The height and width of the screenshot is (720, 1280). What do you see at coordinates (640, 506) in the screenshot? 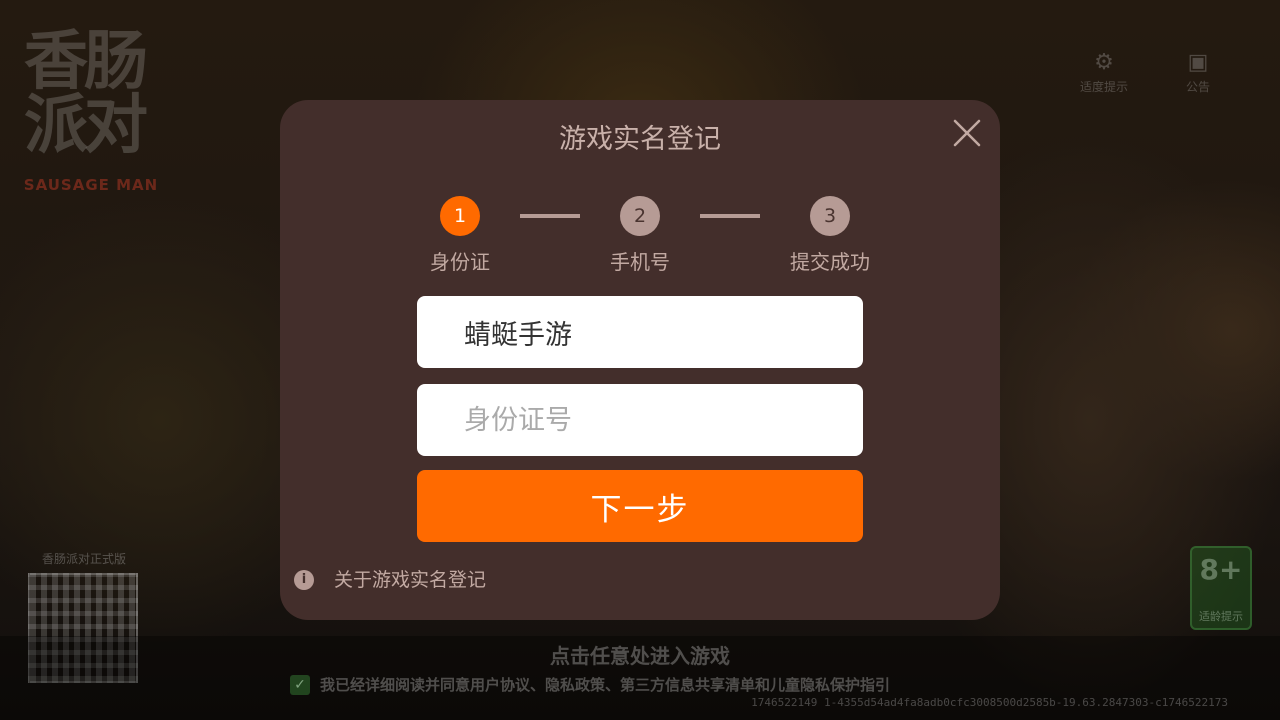
I see `next-step-button: 下一步` at bounding box center [640, 506].